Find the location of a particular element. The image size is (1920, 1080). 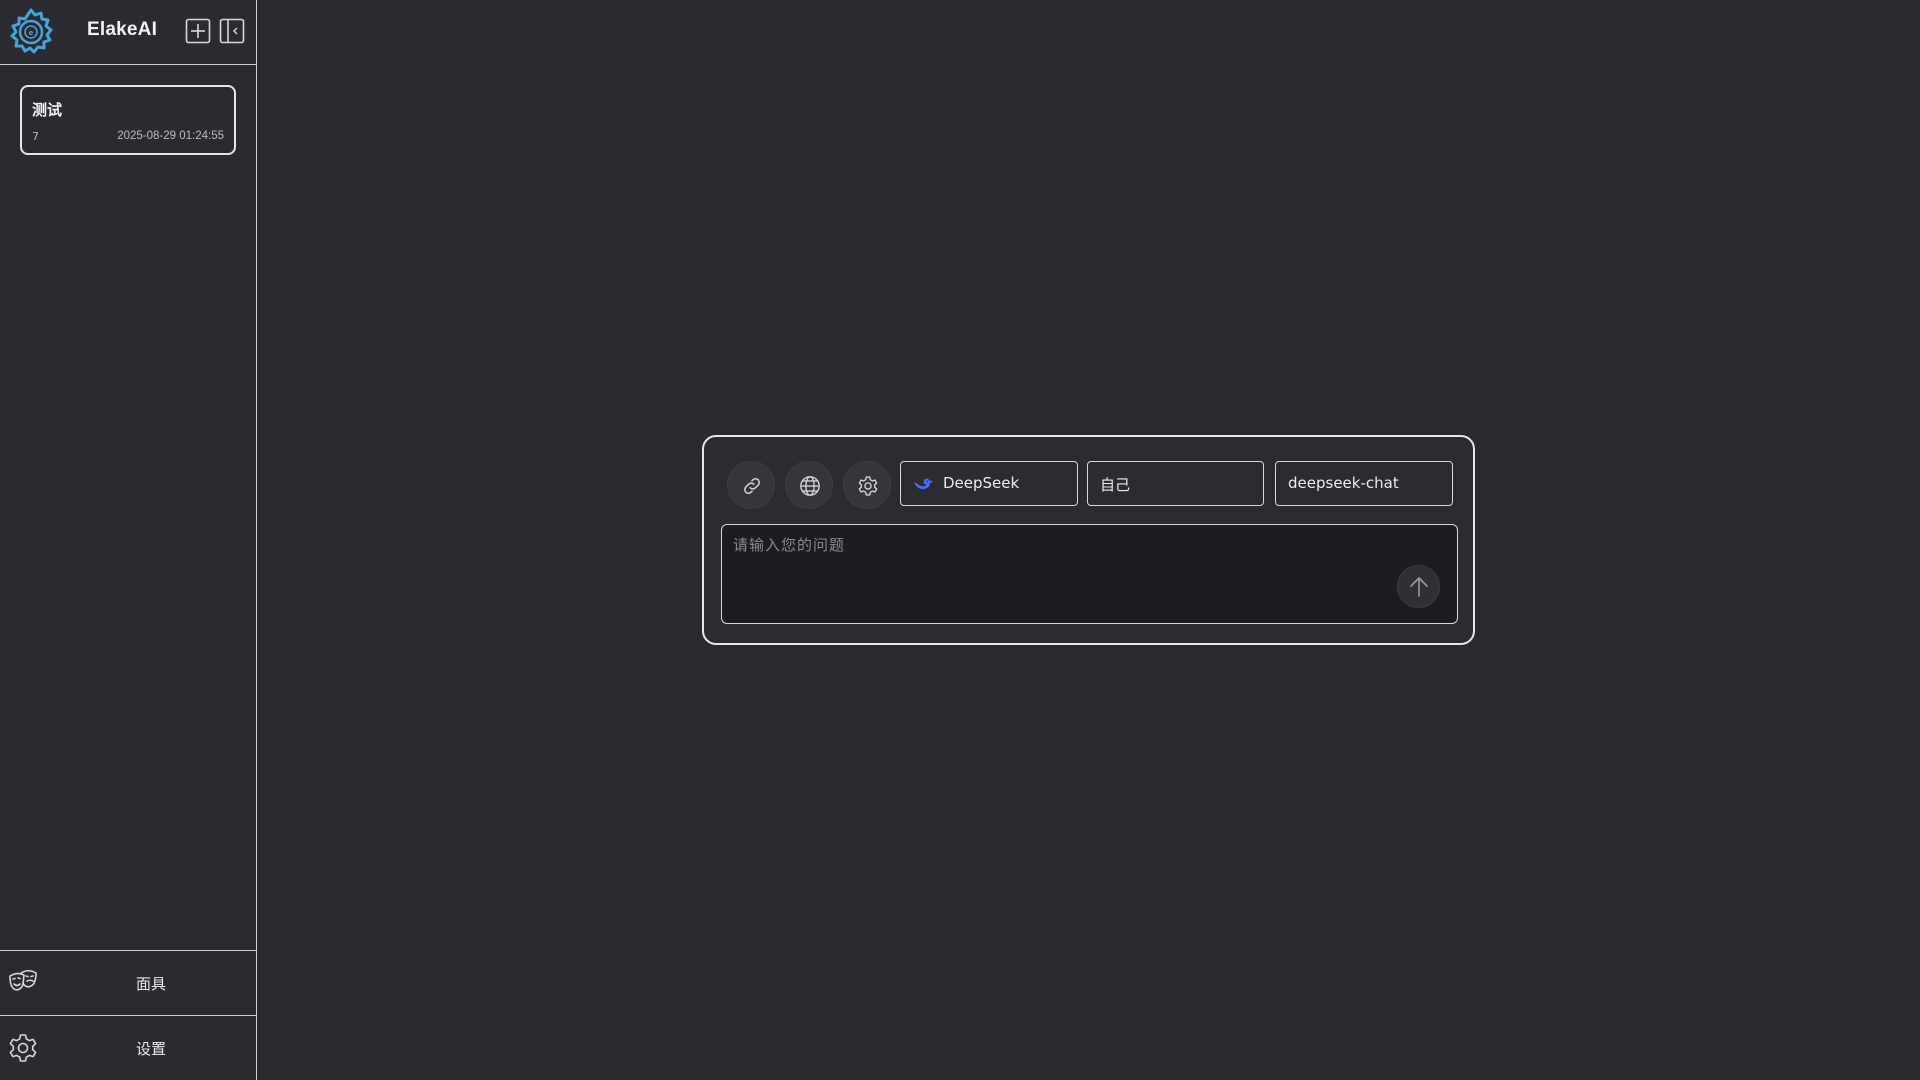

chat-list-item: 测试 7 2025-08-29 01:24:55 is located at coordinates (128, 120).